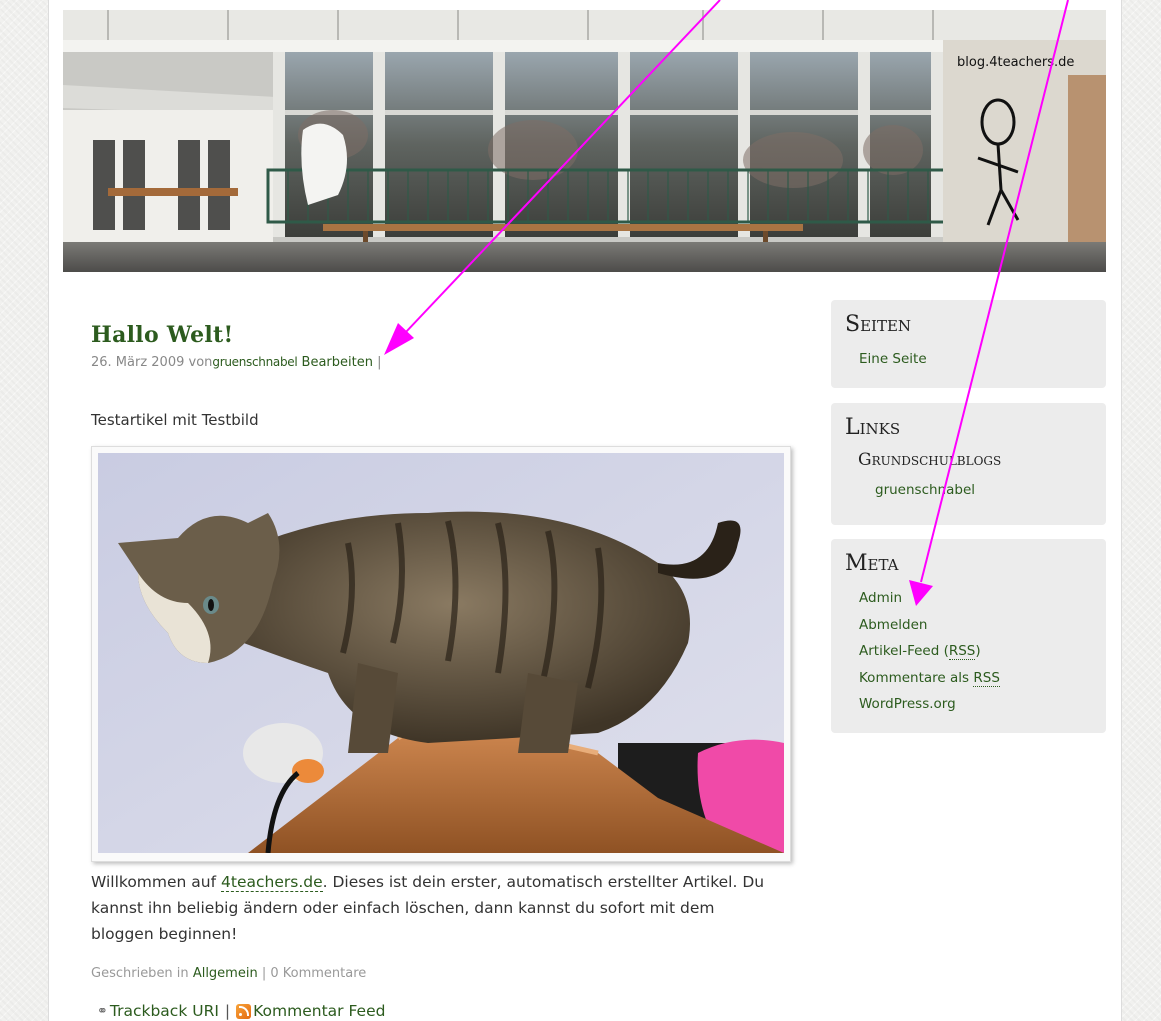 The height and width of the screenshot is (1021, 1161). Describe the element at coordinates (319, 1011) in the screenshot. I see `comment-feed-link: Kommentar Feed` at that location.